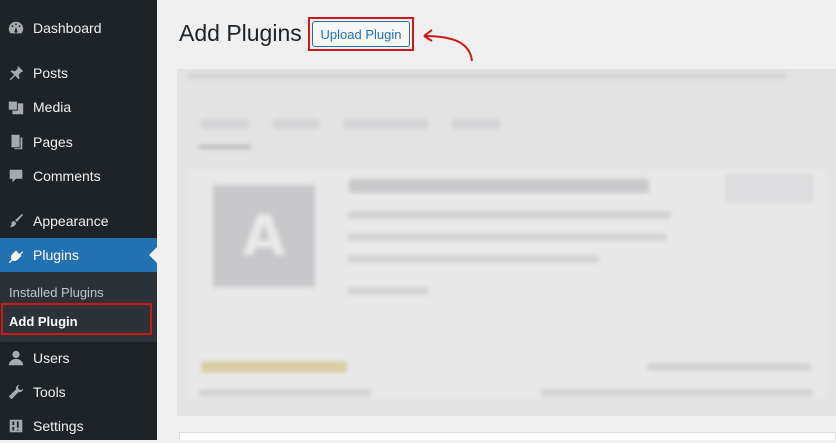 This screenshot has width=836, height=443. I want to click on add-plugin-highlight, so click(76, 319).